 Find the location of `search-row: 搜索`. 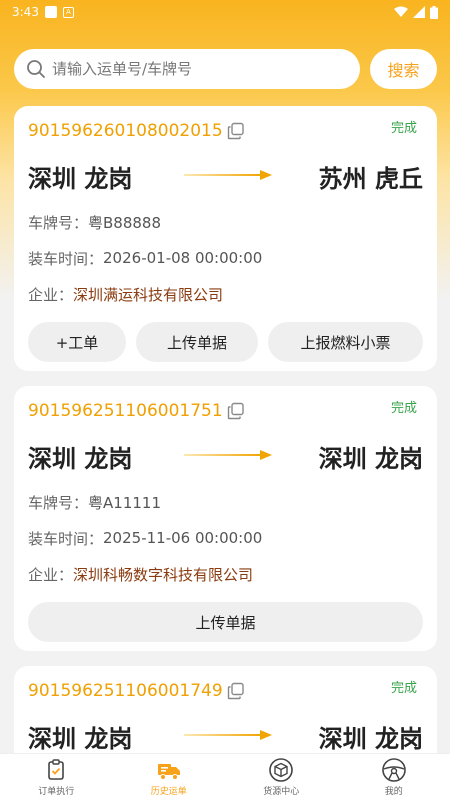

search-row: 搜索 is located at coordinates (226, 69).